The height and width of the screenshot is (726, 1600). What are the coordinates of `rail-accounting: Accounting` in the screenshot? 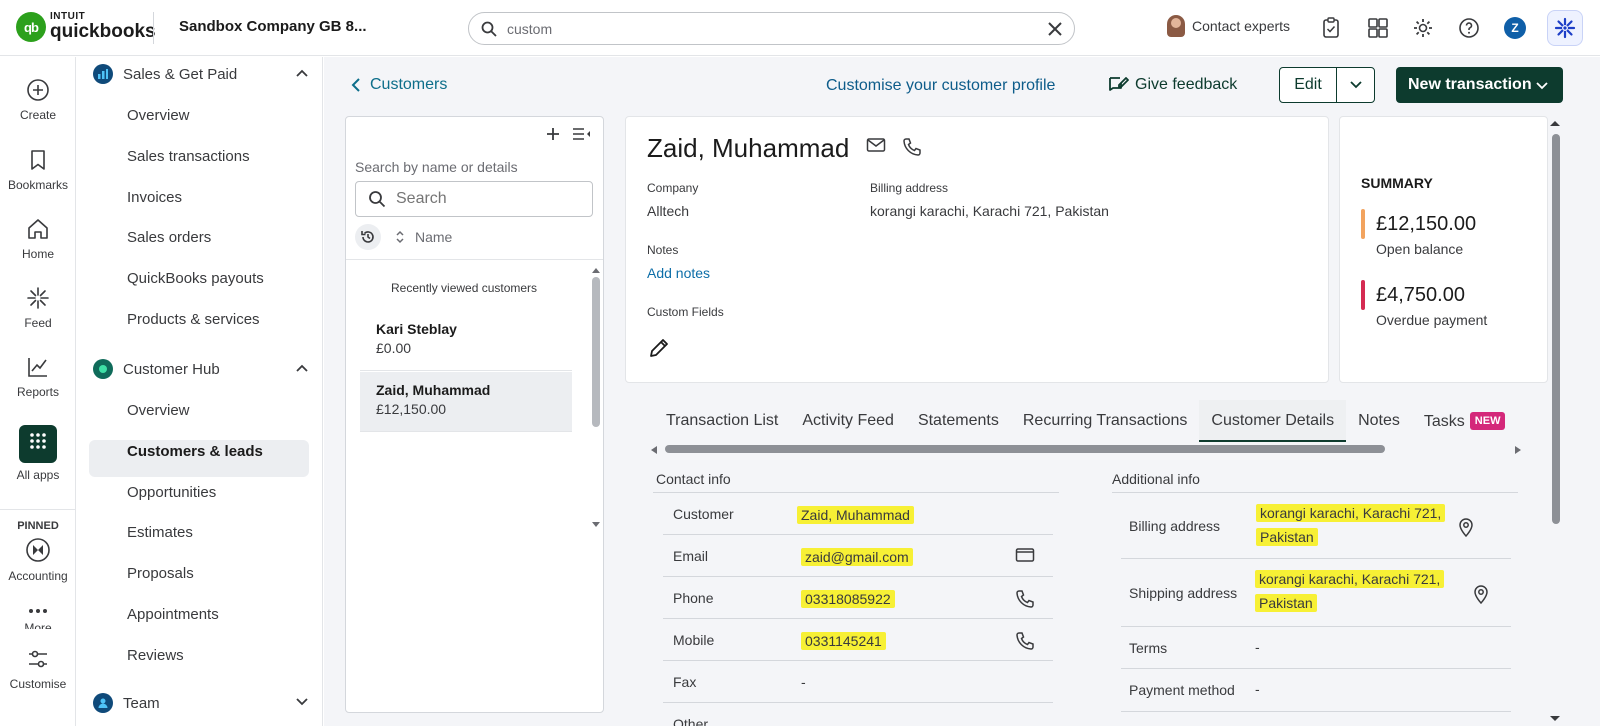 It's located at (38, 560).